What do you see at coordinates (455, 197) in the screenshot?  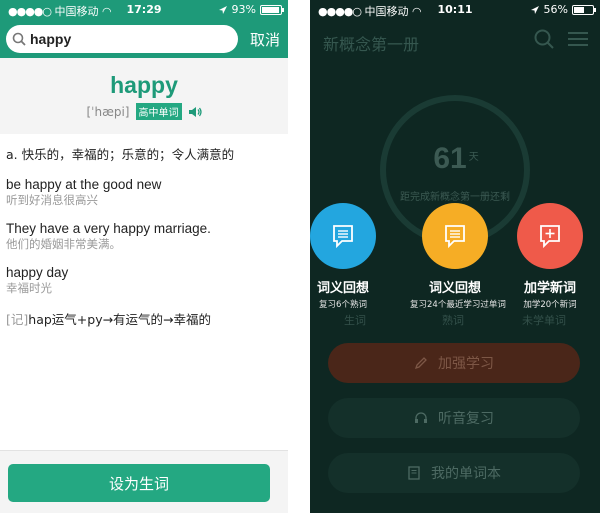 I see `days-caption: 距完成新概念第一册还剩` at bounding box center [455, 197].